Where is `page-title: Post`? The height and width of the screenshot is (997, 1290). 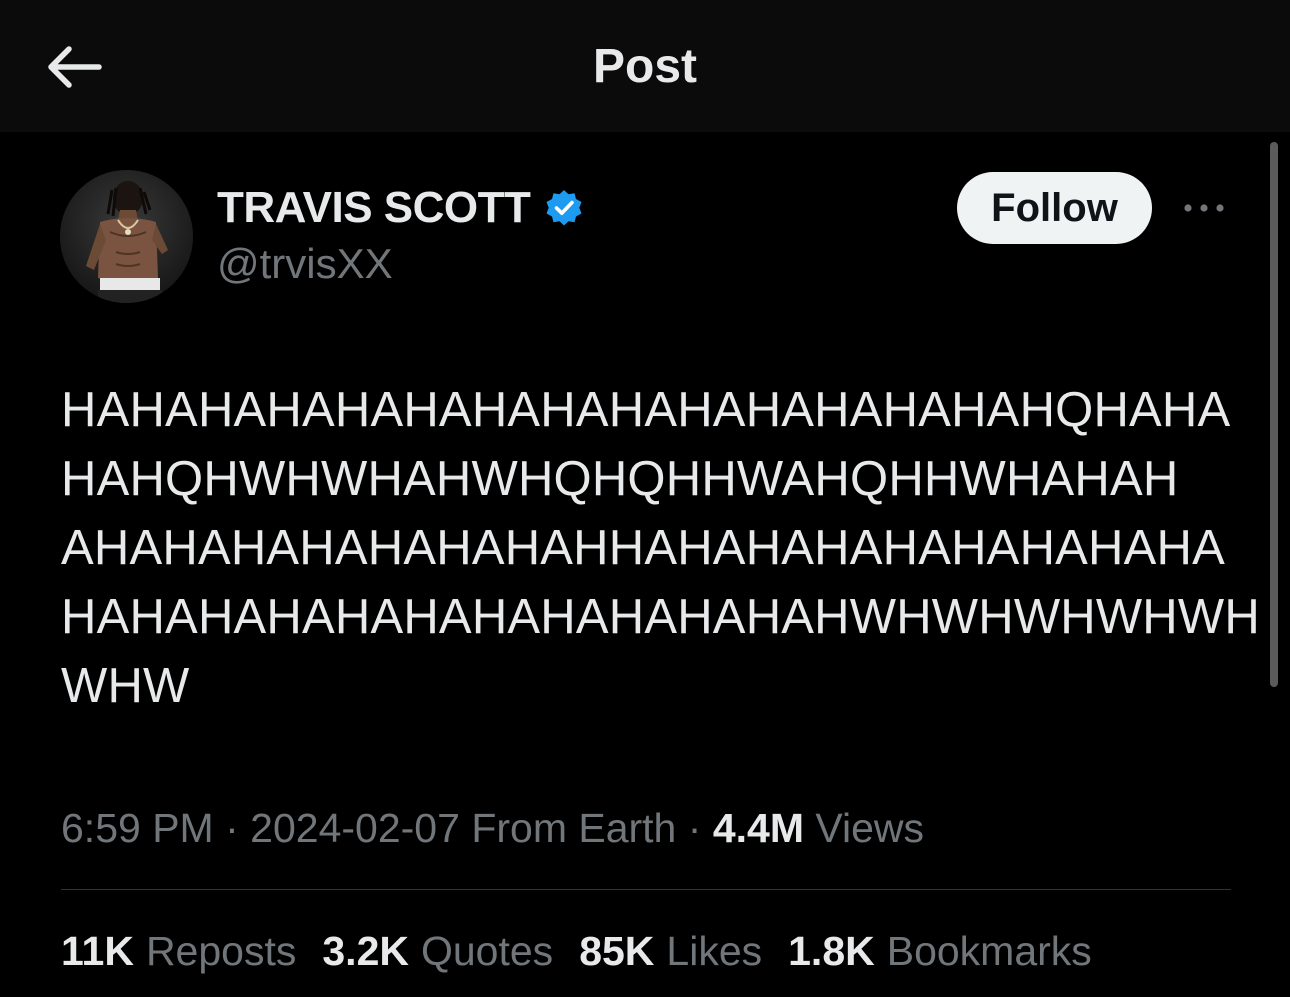 page-title: Post is located at coordinates (644, 66).